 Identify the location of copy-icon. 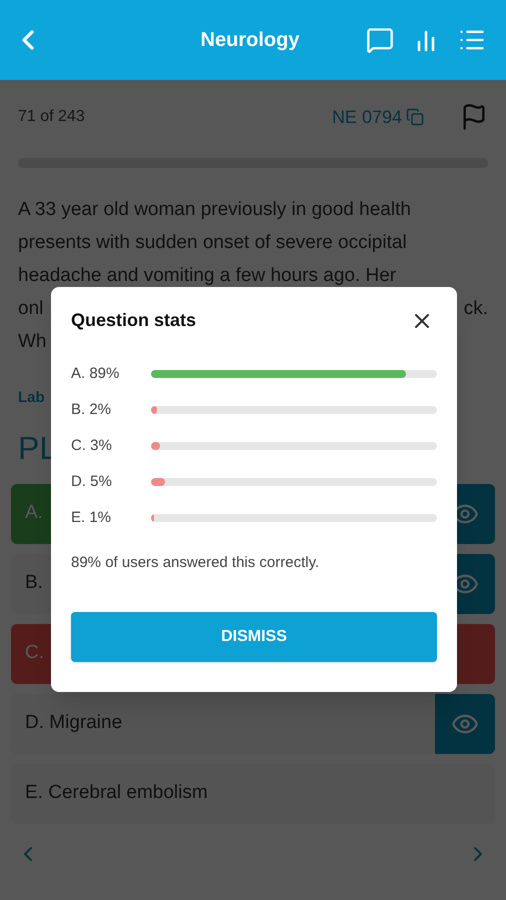
(415, 117).